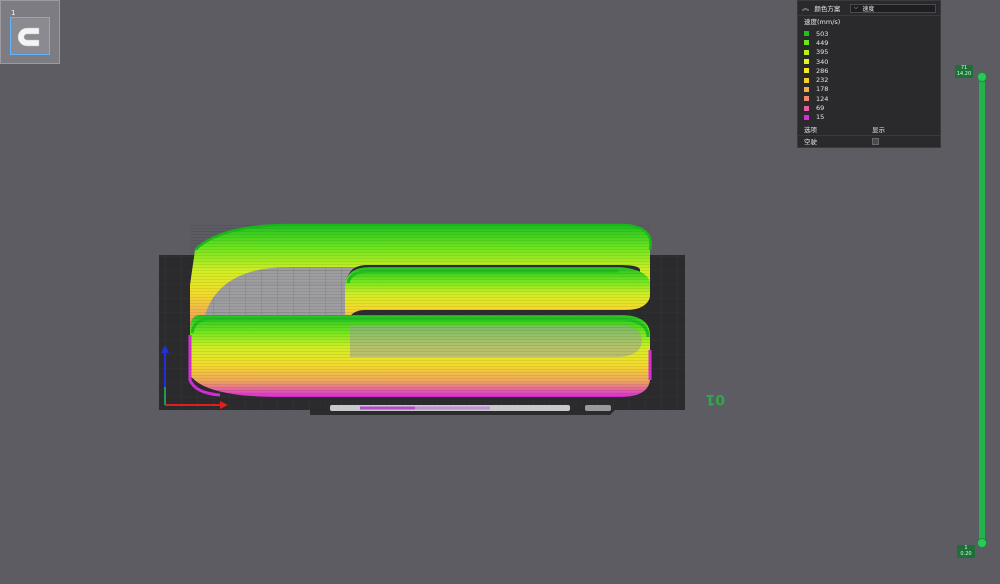  I want to click on speed-value: 449, so click(822, 42).